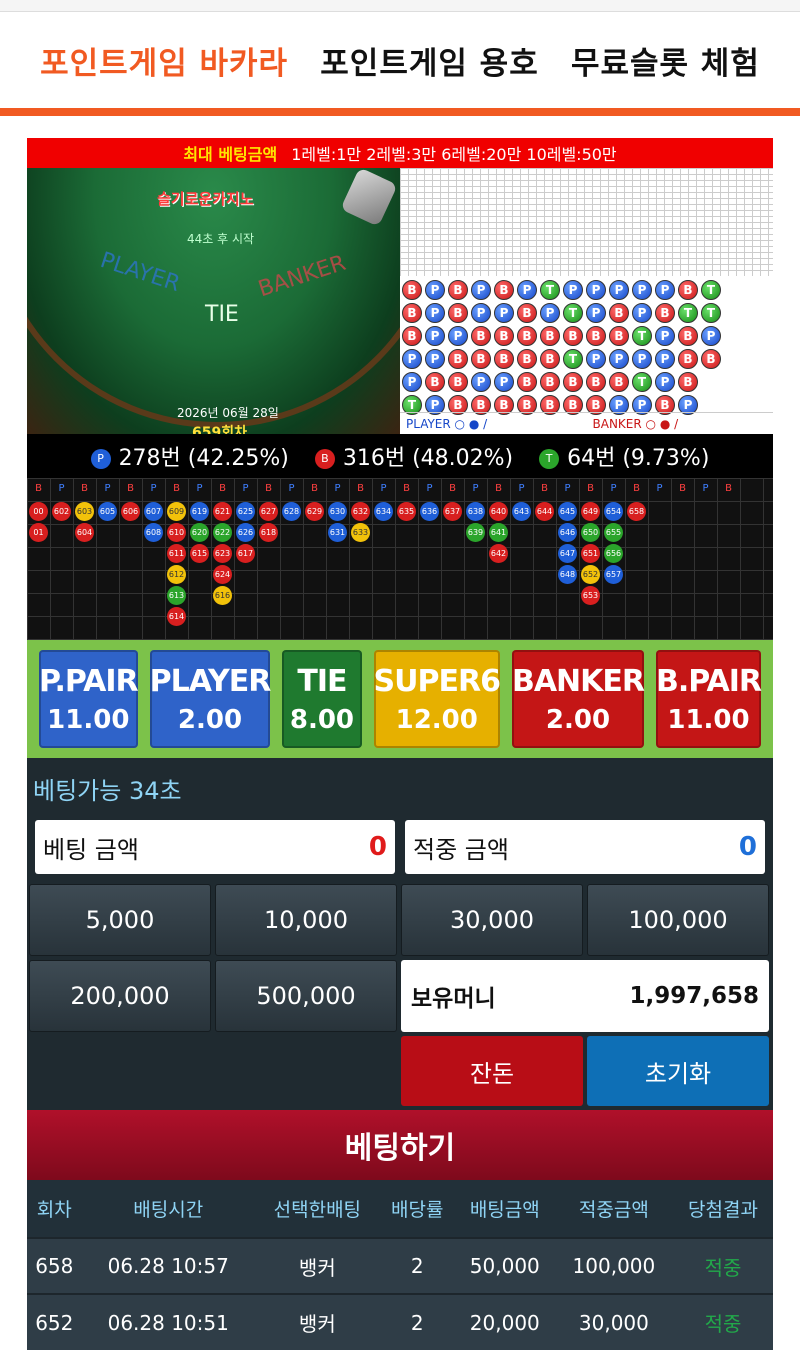 Image resolution: width=800 pixels, height=1350 pixels. I want to click on history-ball: 637, so click(452, 511).